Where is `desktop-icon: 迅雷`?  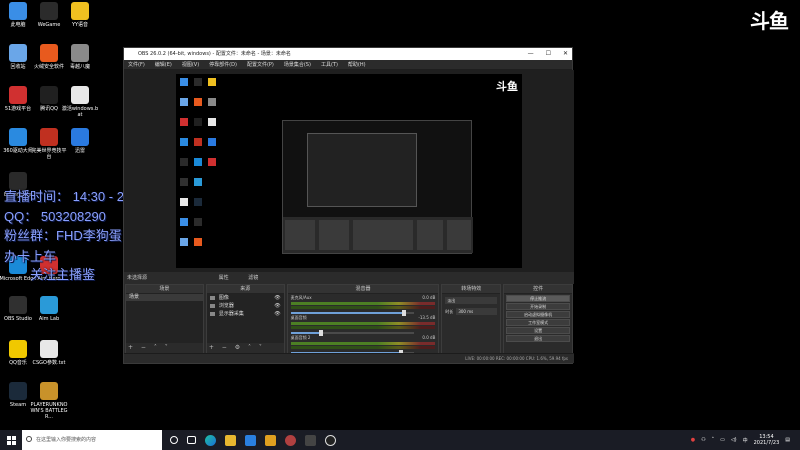
desktop-icon: 迅雷 is located at coordinates (80, 141).